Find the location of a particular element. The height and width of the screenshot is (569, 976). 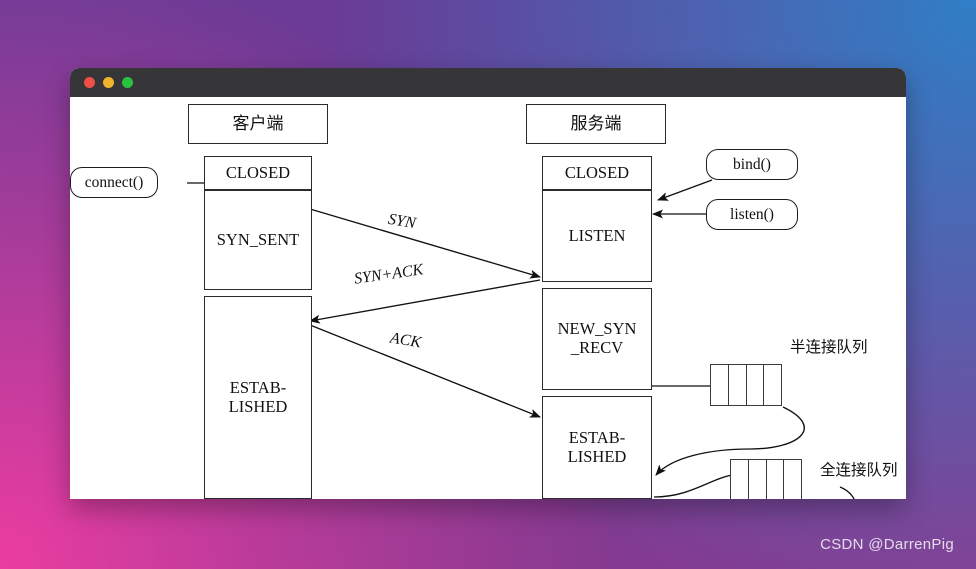

client-state-syn-sent-label: SYN_SENT is located at coordinates (258, 239).